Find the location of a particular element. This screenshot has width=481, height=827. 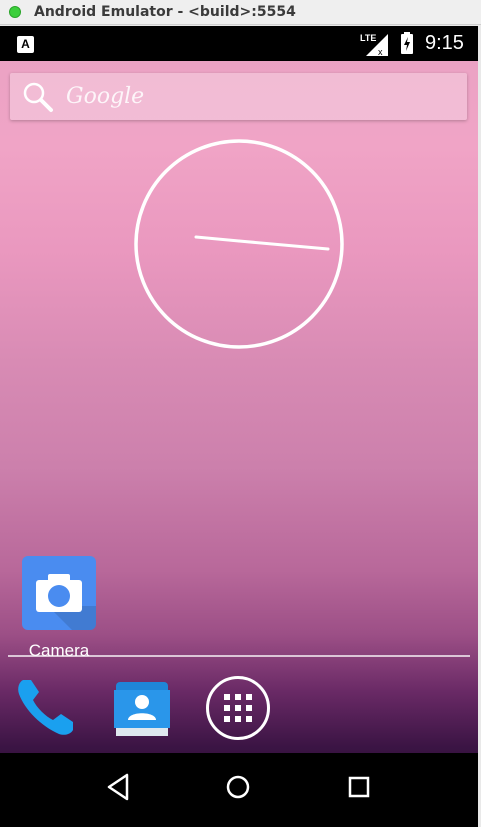

hour-hand is located at coordinates (217, 239).